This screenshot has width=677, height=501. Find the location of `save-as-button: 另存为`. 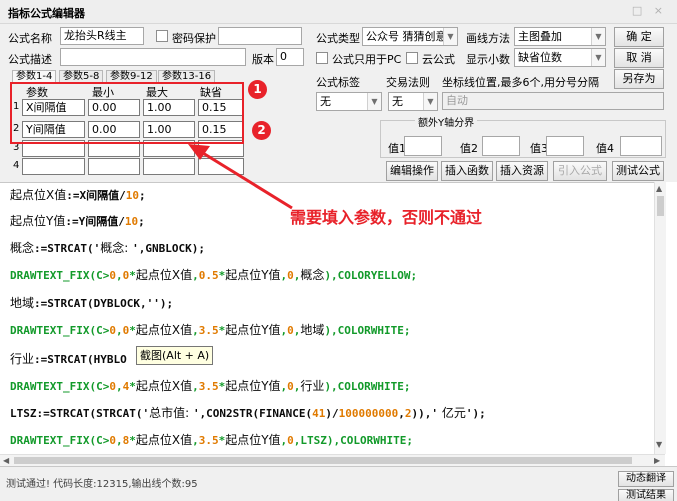

save-as-button: 另存为 is located at coordinates (639, 79).